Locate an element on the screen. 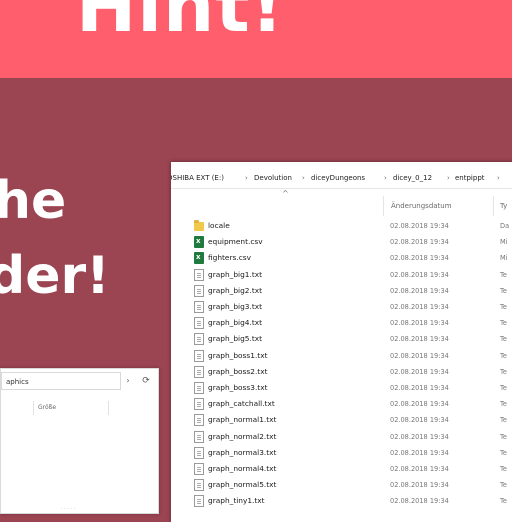 The height and width of the screenshot is (522, 512). file-row: graph_big1.txt 02.08.2018 19:34 Te is located at coordinates (341, 275).